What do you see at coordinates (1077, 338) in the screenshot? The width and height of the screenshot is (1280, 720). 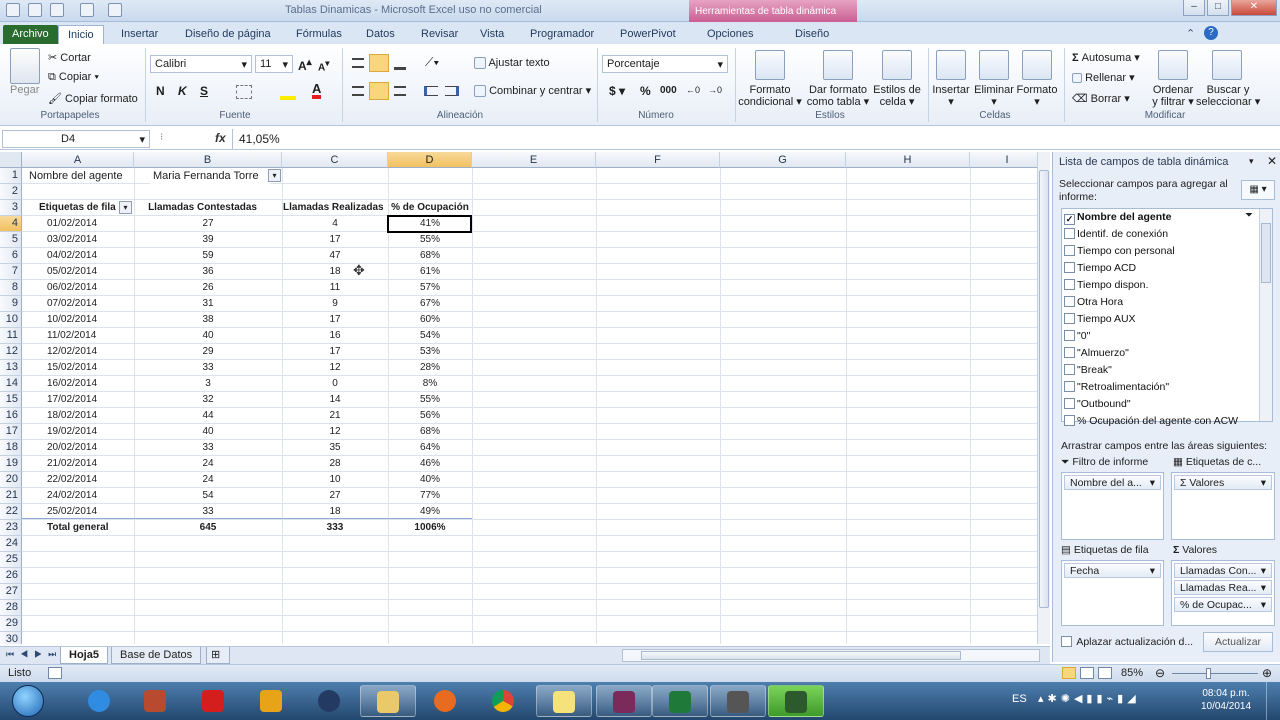 I see `pivot-field-item: "0"` at bounding box center [1077, 338].